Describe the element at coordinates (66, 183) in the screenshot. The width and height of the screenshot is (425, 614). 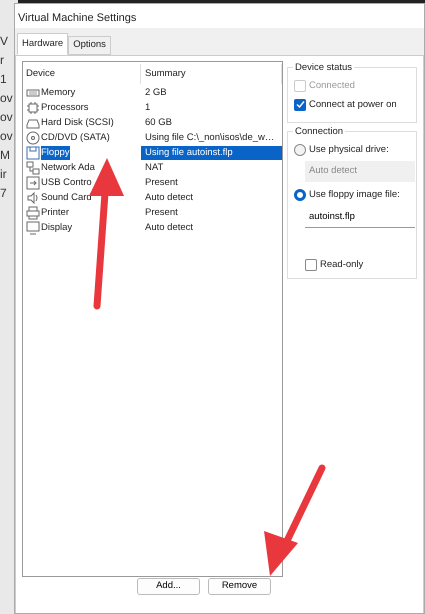
I see `device-name: USB Contro` at that location.